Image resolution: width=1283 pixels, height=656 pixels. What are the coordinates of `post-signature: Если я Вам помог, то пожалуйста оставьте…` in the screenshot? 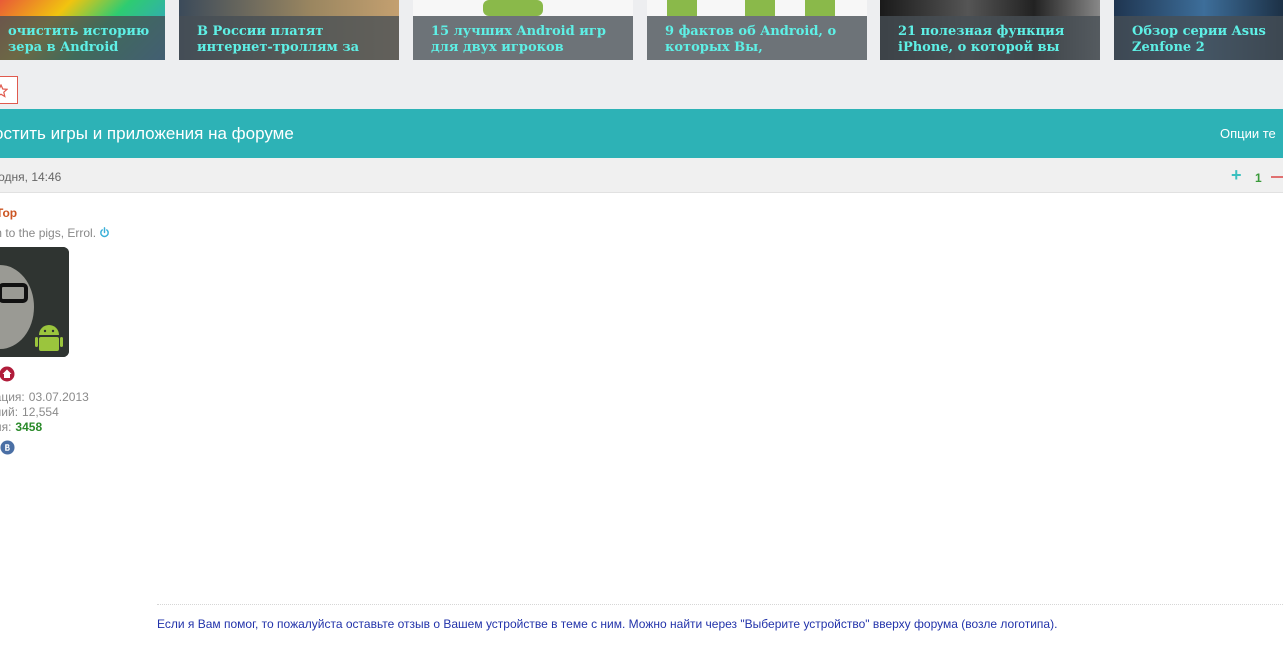 It's located at (607, 624).